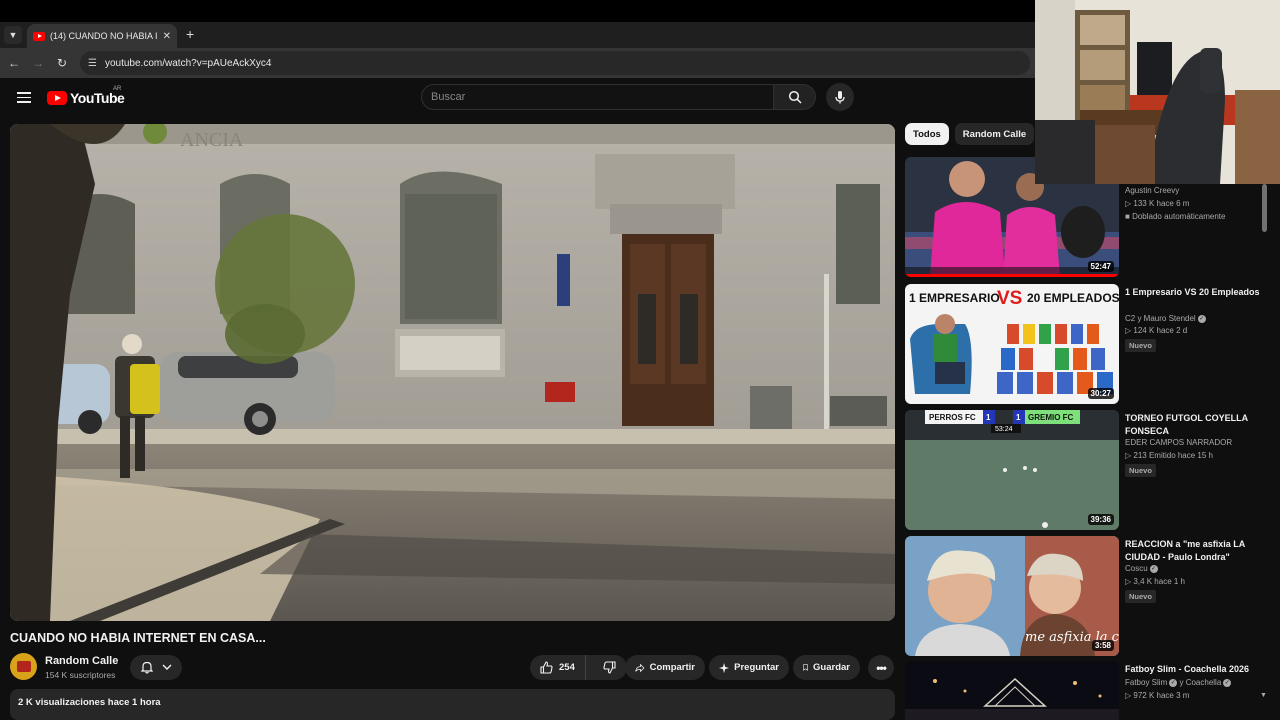 This screenshot has height=720, width=1280. What do you see at coordinates (86, 98) in the screenshot?
I see `youtube-logo: YouTube` at bounding box center [86, 98].